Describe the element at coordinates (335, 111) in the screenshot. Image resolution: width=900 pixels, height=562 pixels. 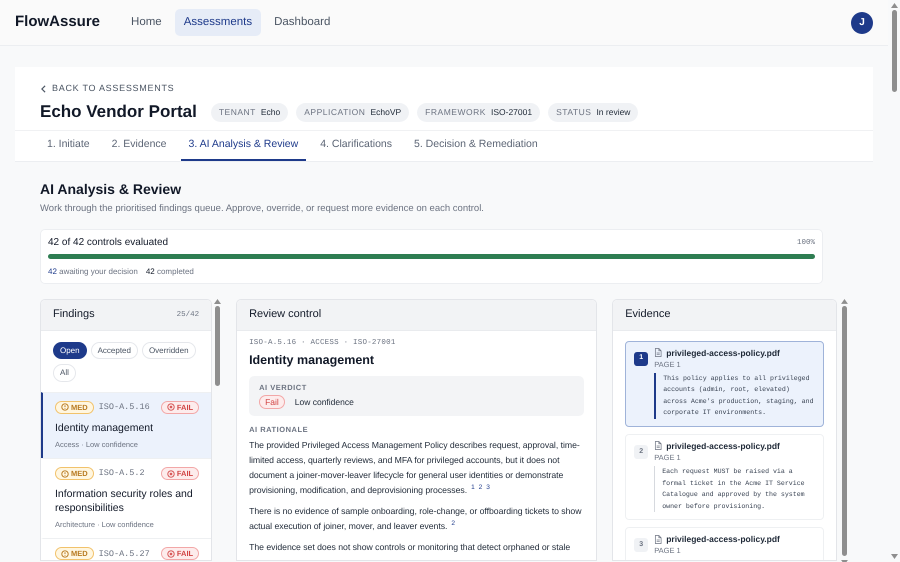
I see `tag-key: APPLICATION` at that location.